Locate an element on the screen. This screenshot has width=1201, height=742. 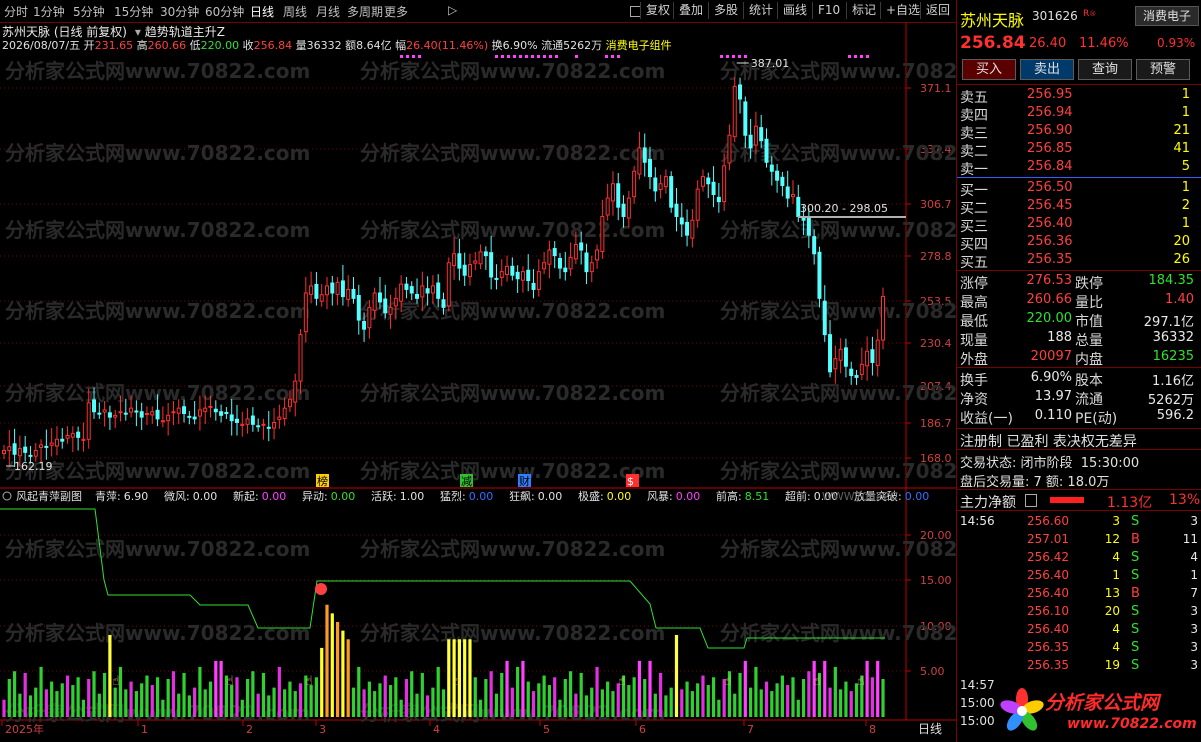
ask-level-label: 卖五 is located at coordinates (974, 98).